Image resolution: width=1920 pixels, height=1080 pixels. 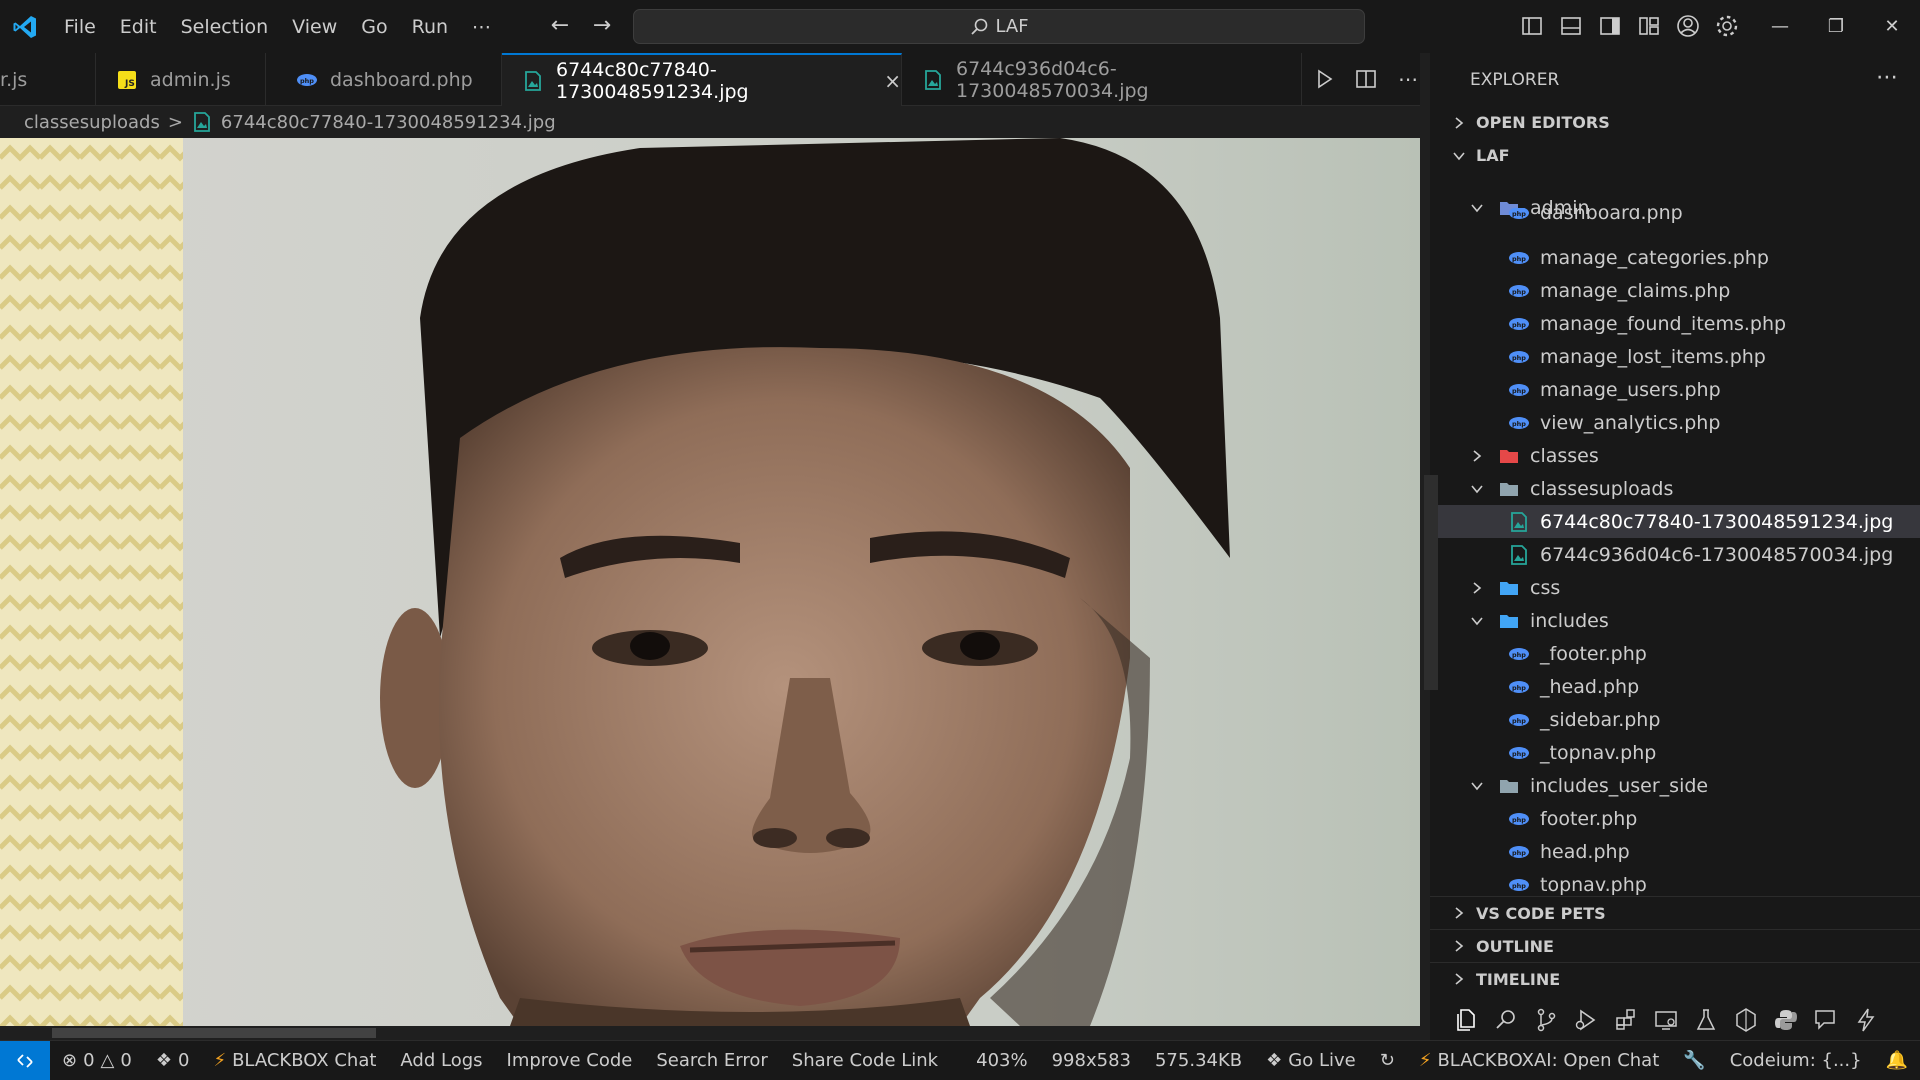 What do you see at coordinates (1897, 1060) in the screenshot?
I see `bell-icon: 🔔` at bounding box center [1897, 1060].